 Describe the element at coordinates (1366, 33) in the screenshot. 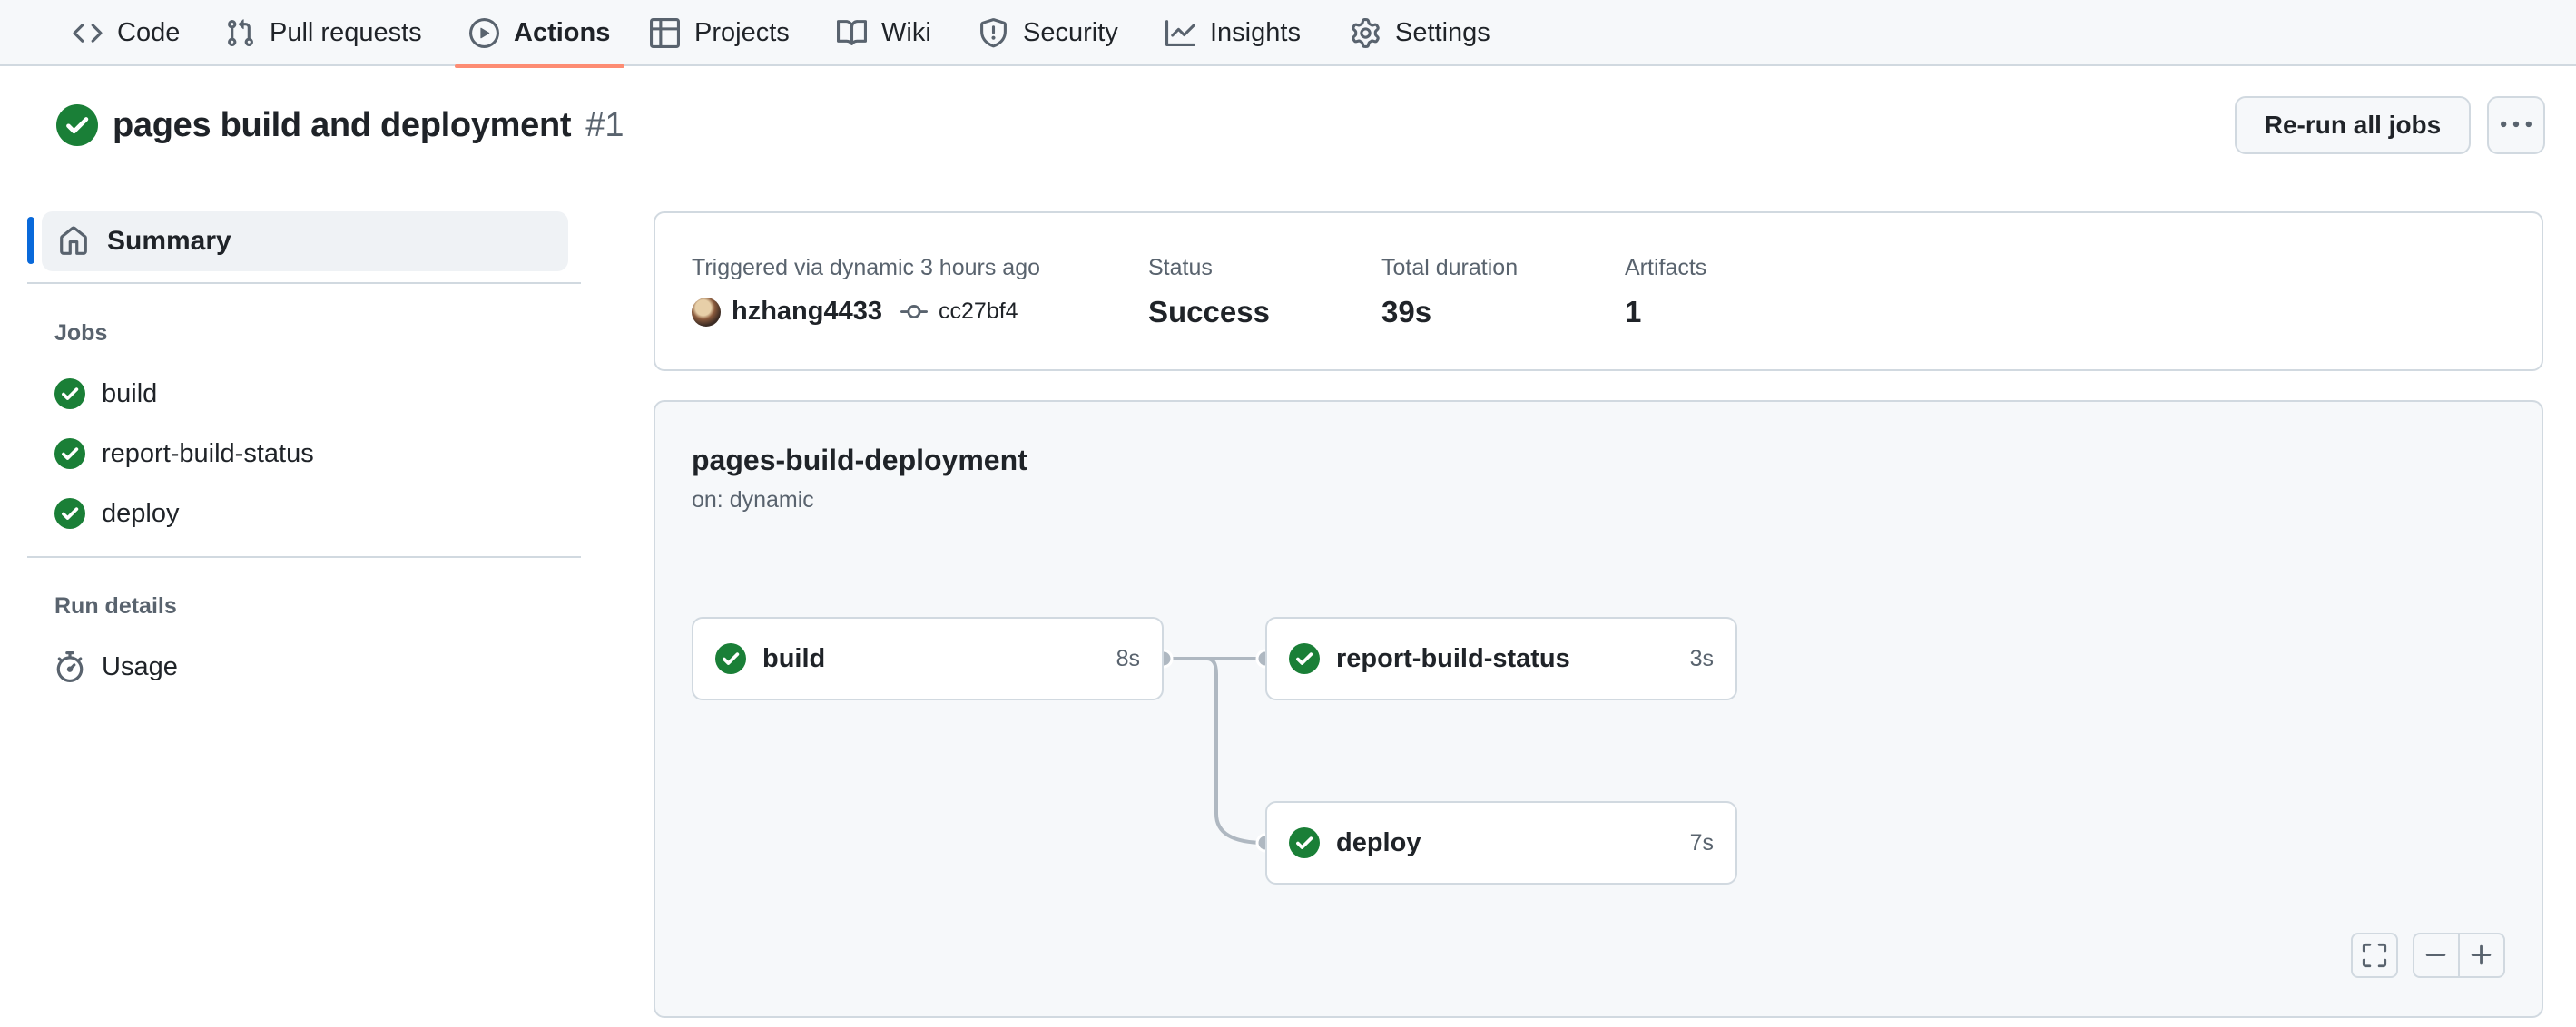

I see `gear-icon` at that location.